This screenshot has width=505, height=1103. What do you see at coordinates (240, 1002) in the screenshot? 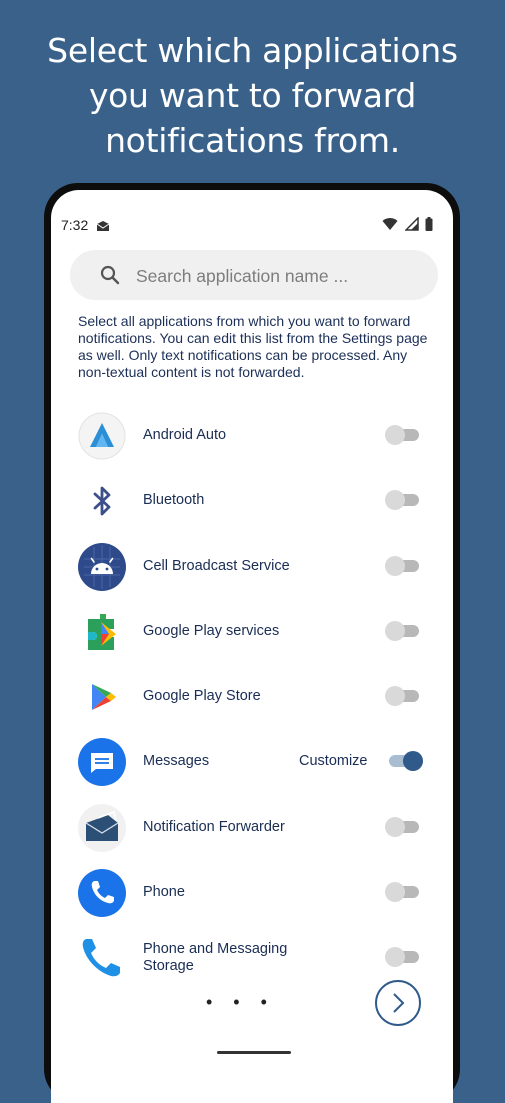
I see `pagination-dots: • • •` at bounding box center [240, 1002].